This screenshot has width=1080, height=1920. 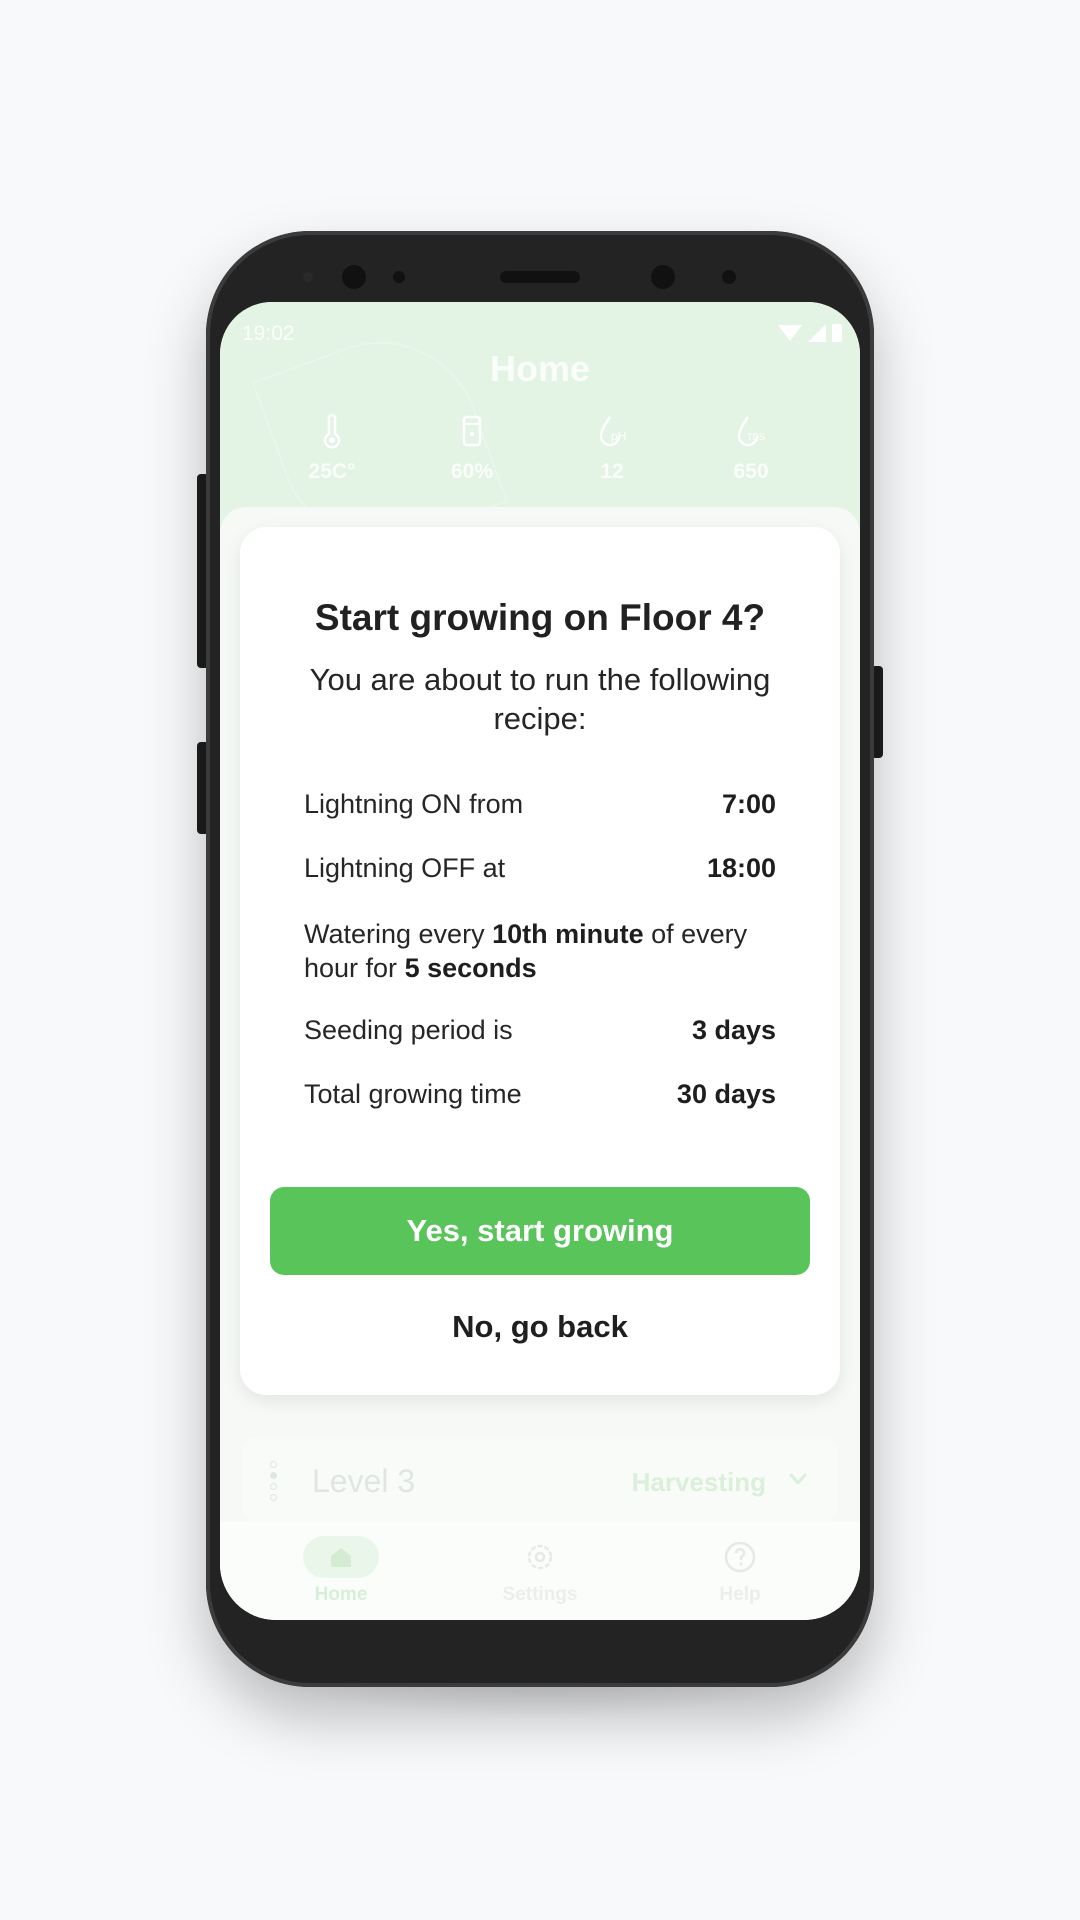 I want to click on metric-ph: pH 12, so click(x=612, y=448).